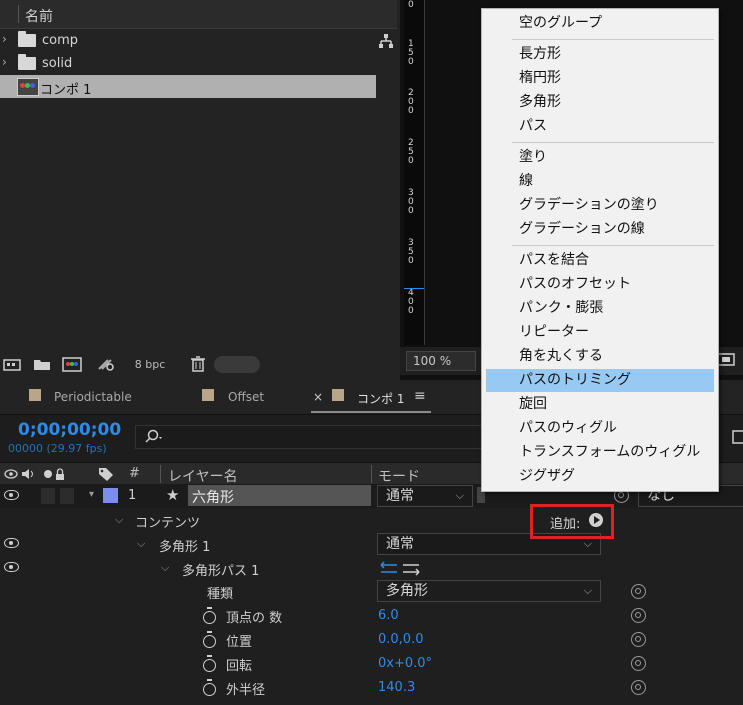 The width and height of the screenshot is (743, 705). I want to click on interpret-footage-icon, so click(12, 364).